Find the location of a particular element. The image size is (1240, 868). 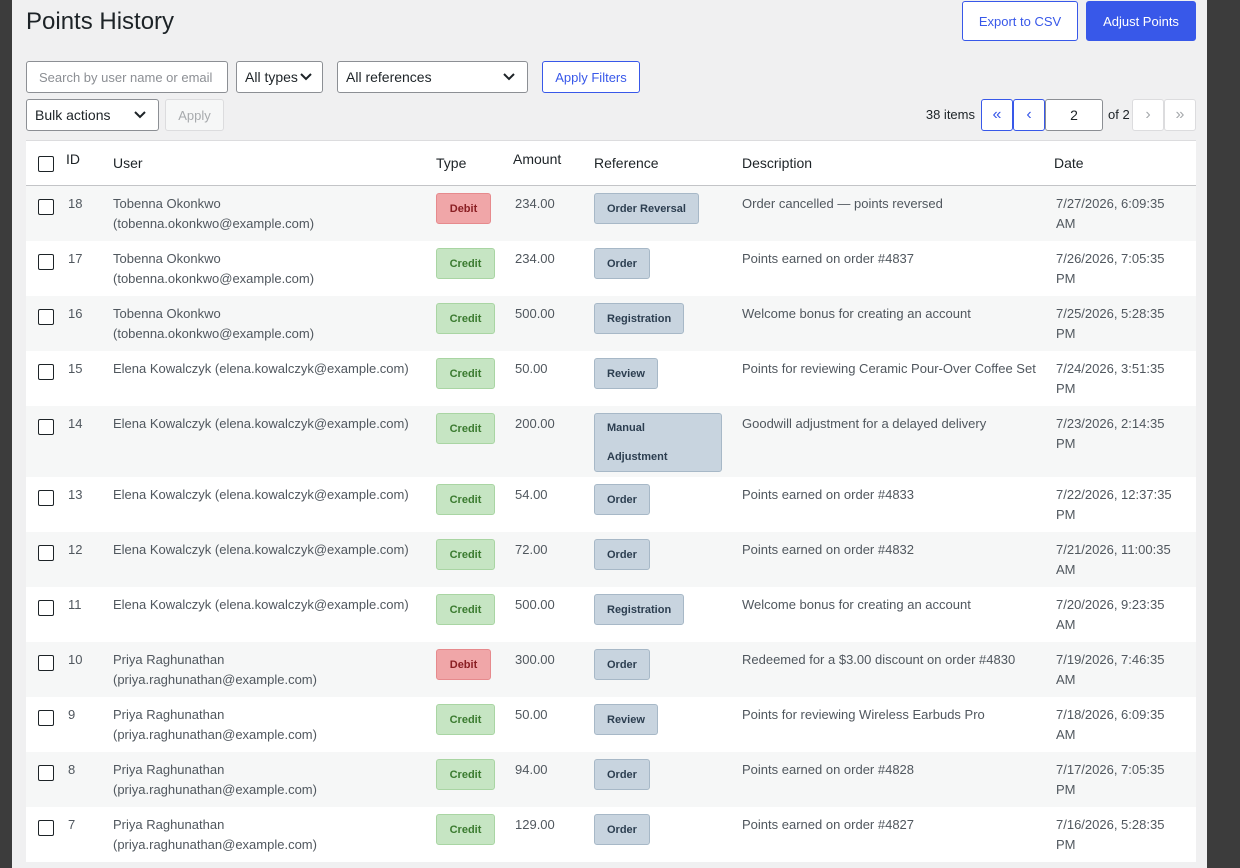

column-description: Description is located at coordinates (777, 163).